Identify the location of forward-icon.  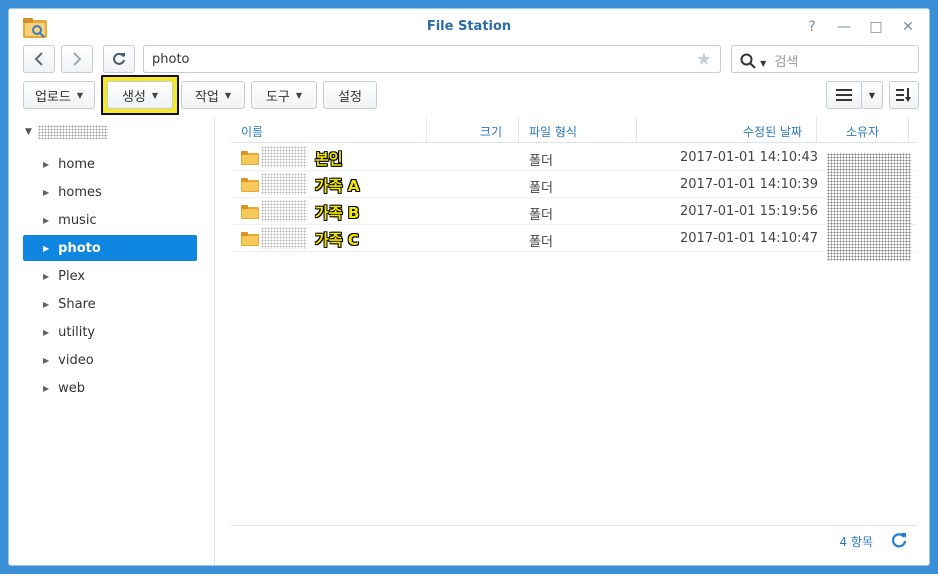
(77, 59).